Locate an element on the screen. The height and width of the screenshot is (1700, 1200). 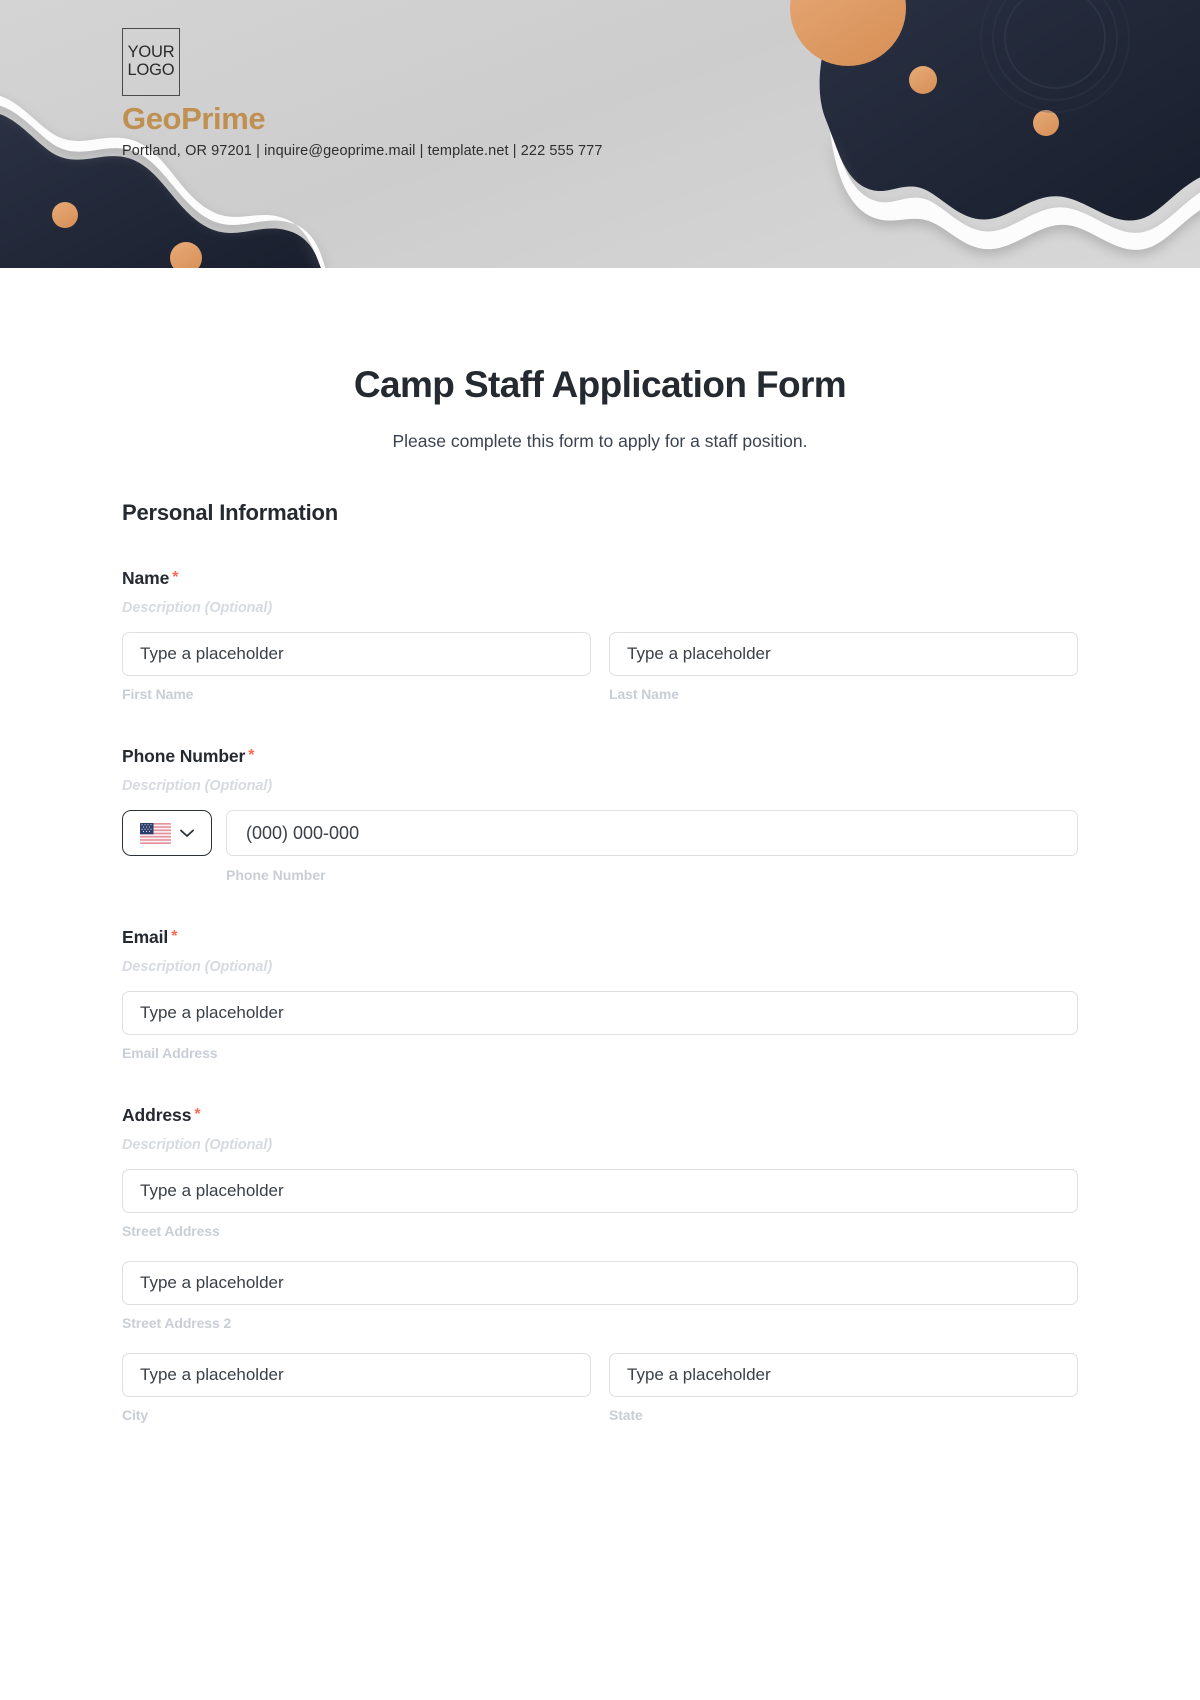
field-label-email: Email * is located at coordinates (600, 937).